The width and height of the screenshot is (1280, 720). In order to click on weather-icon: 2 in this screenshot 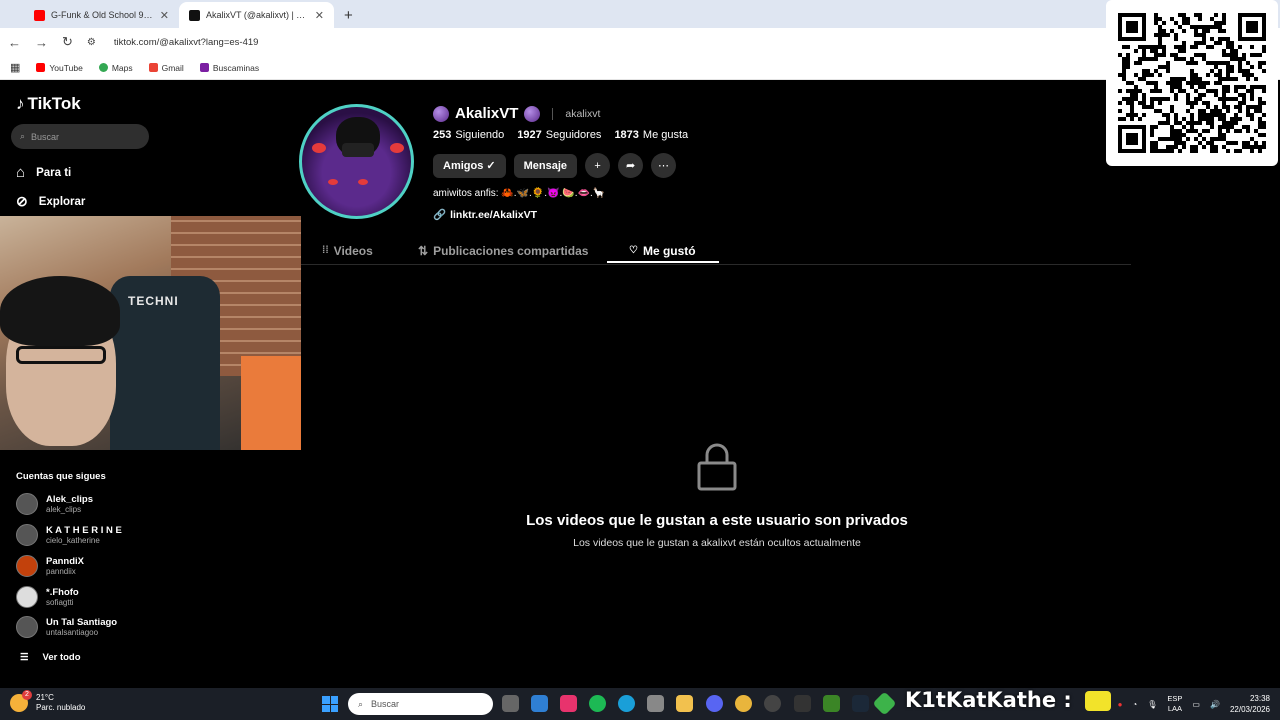, I will do `click(21, 701)`.